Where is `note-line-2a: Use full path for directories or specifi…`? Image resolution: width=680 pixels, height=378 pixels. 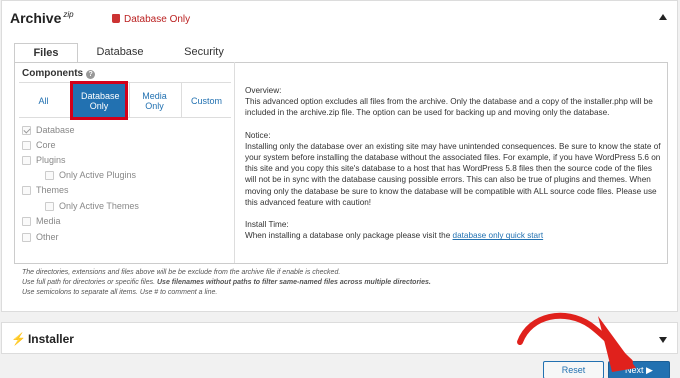
note-line-2a: Use full path for directories or specifi… is located at coordinates (89, 282).